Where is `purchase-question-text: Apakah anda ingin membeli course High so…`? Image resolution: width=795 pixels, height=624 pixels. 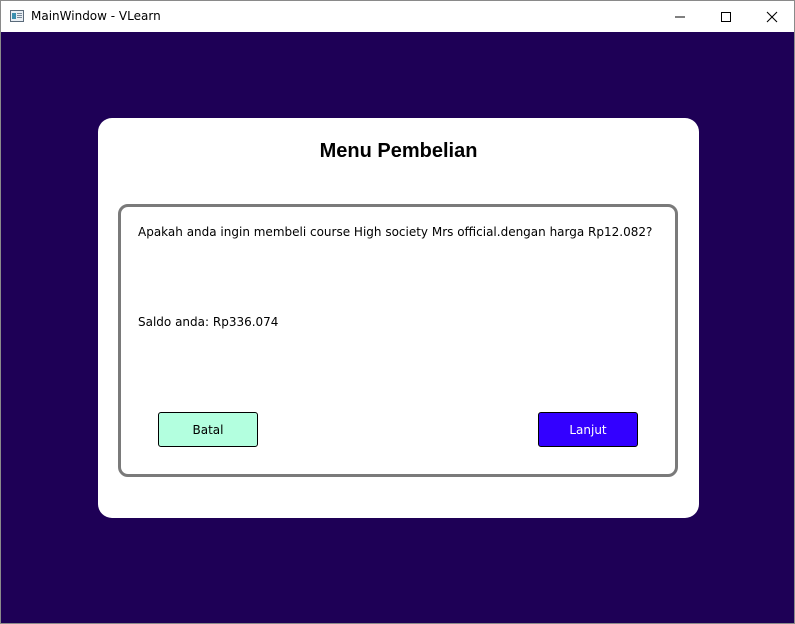
purchase-question-text: Apakah anda ingin membeli course High so… is located at coordinates (395, 232).